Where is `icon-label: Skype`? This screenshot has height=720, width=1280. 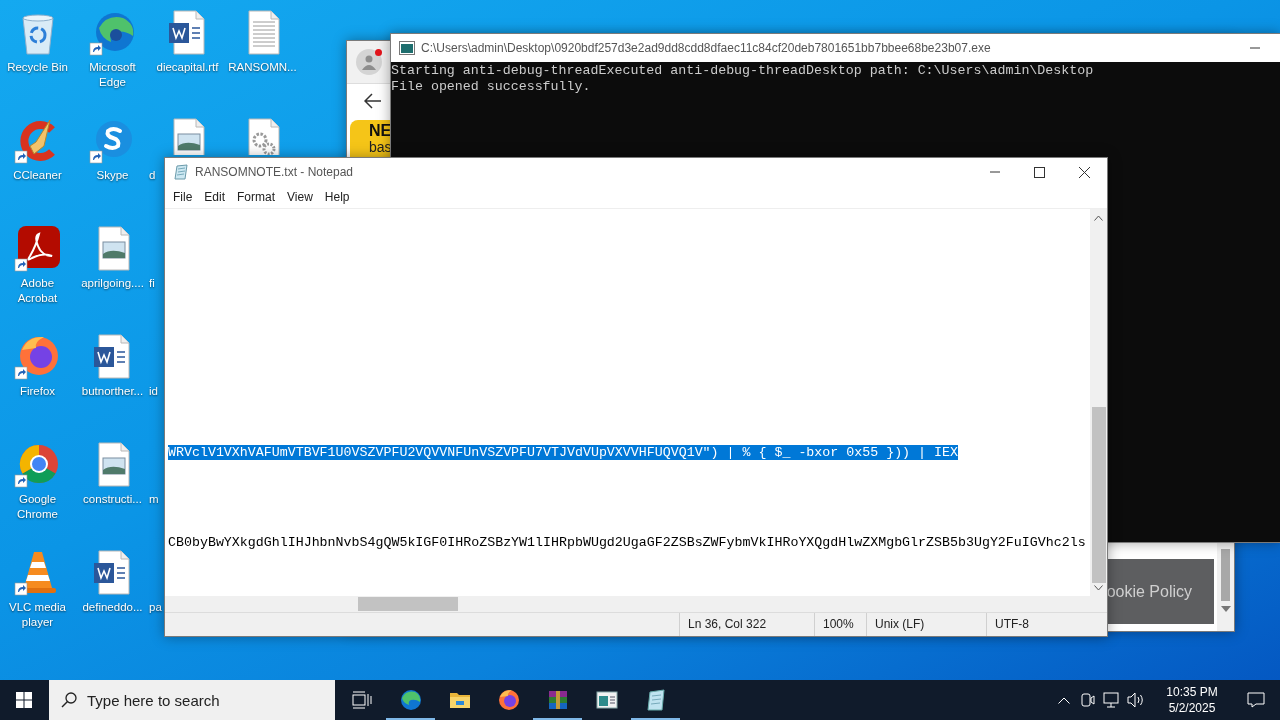
icon-label: Skype is located at coordinates (112, 175).